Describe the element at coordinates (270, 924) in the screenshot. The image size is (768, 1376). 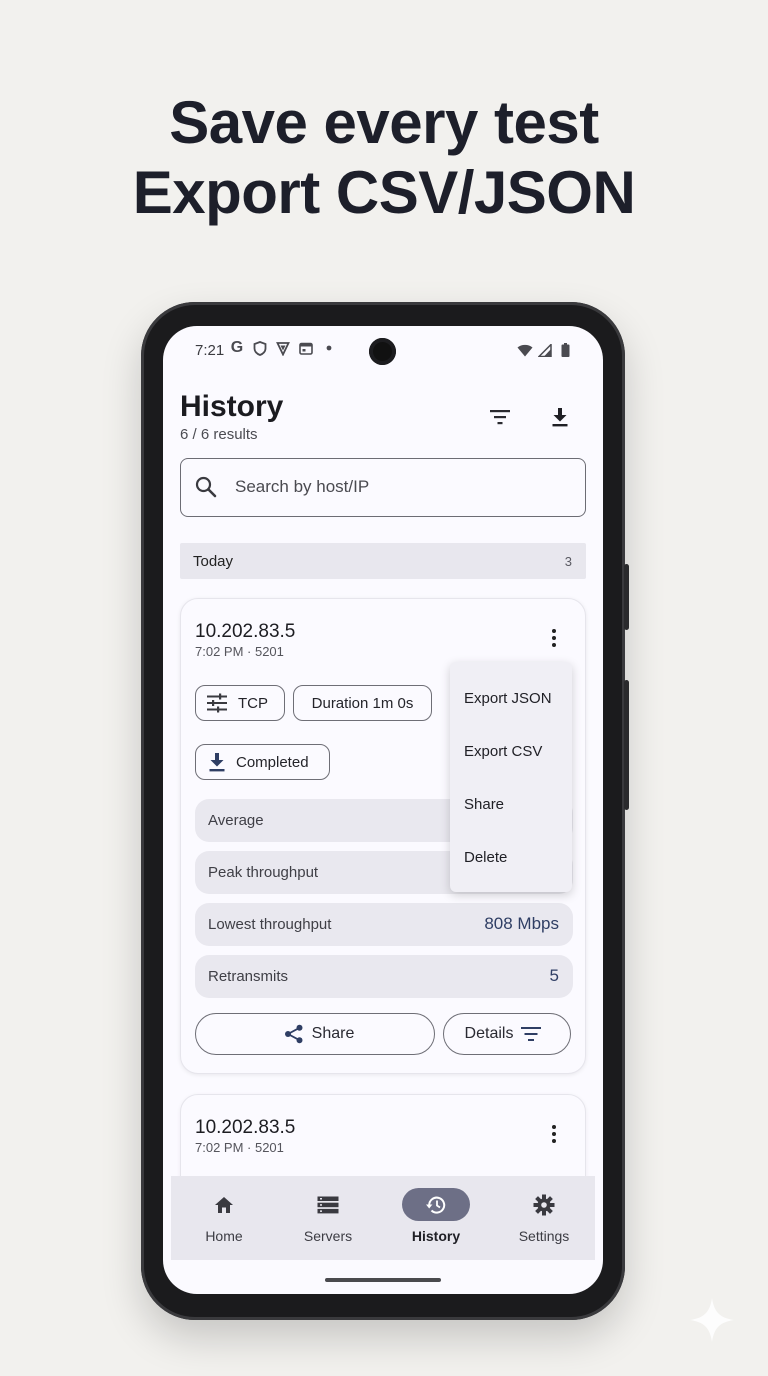
I see `metric-label: Lowest throughput` at that location.